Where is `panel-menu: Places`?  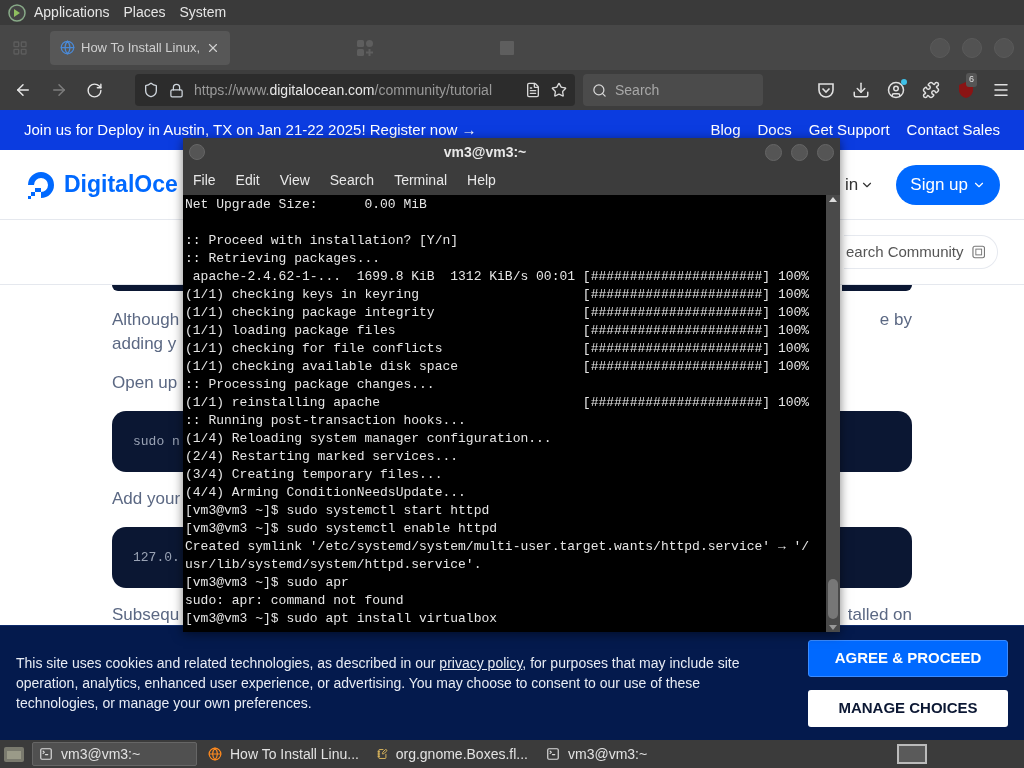 panel-menu: Places is located at coordinates (144, 12).